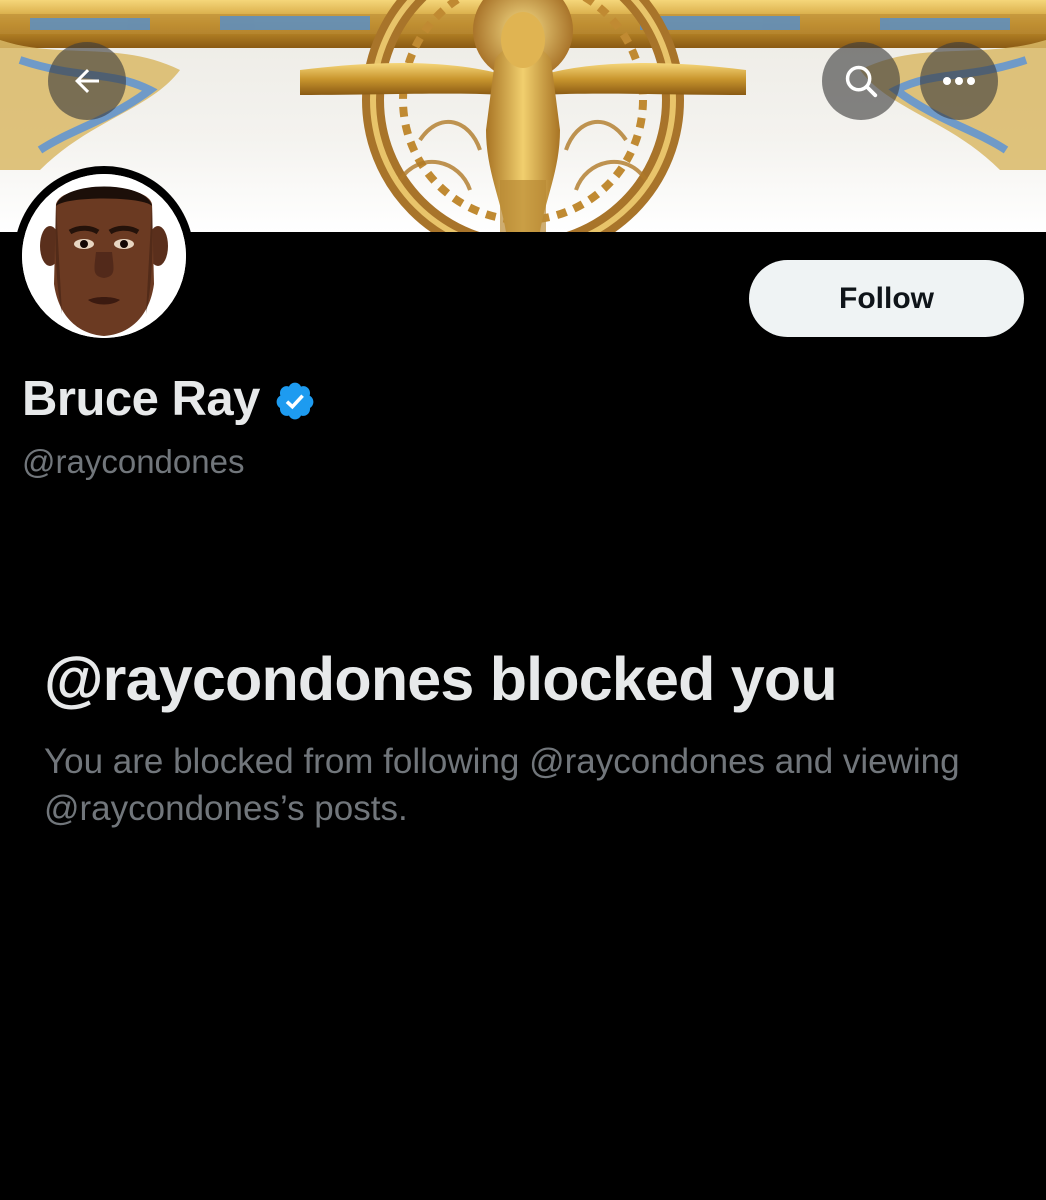 This screenshot has height=1200, width=1046. I want to click on blocked-title: @raycondones blocked you, so click(441, 679).